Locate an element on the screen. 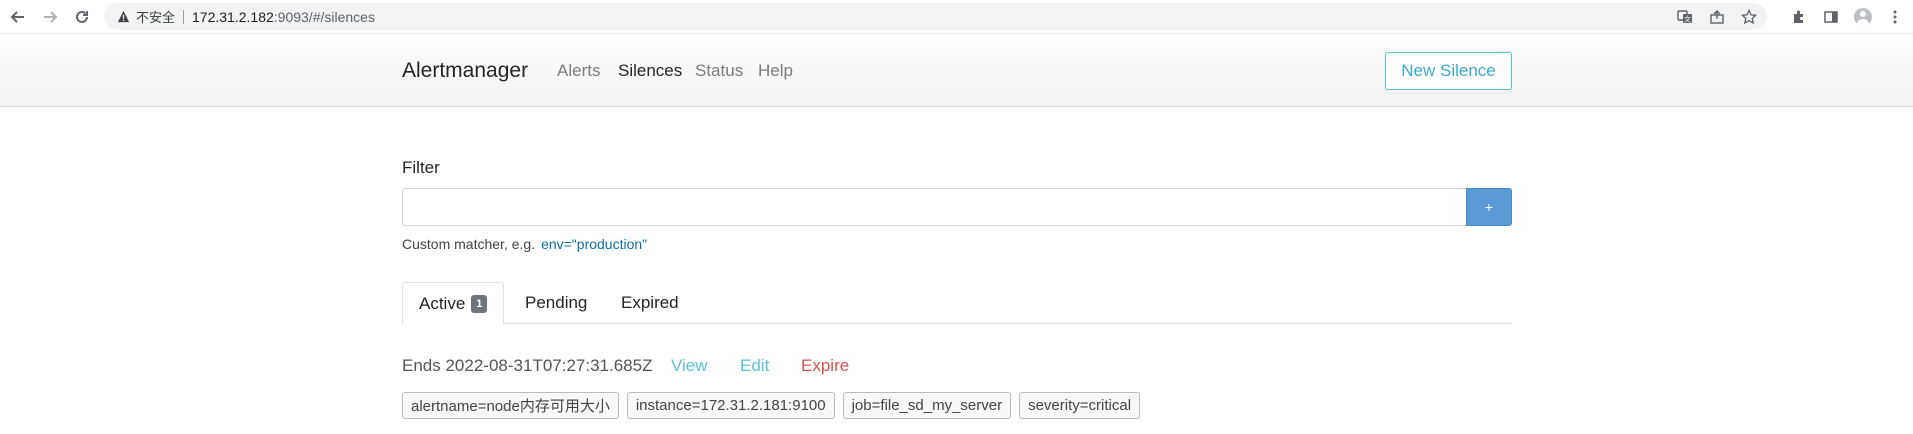 This screenshot has width=1913, height=434. back-icon is located at coordinates (18, 17).